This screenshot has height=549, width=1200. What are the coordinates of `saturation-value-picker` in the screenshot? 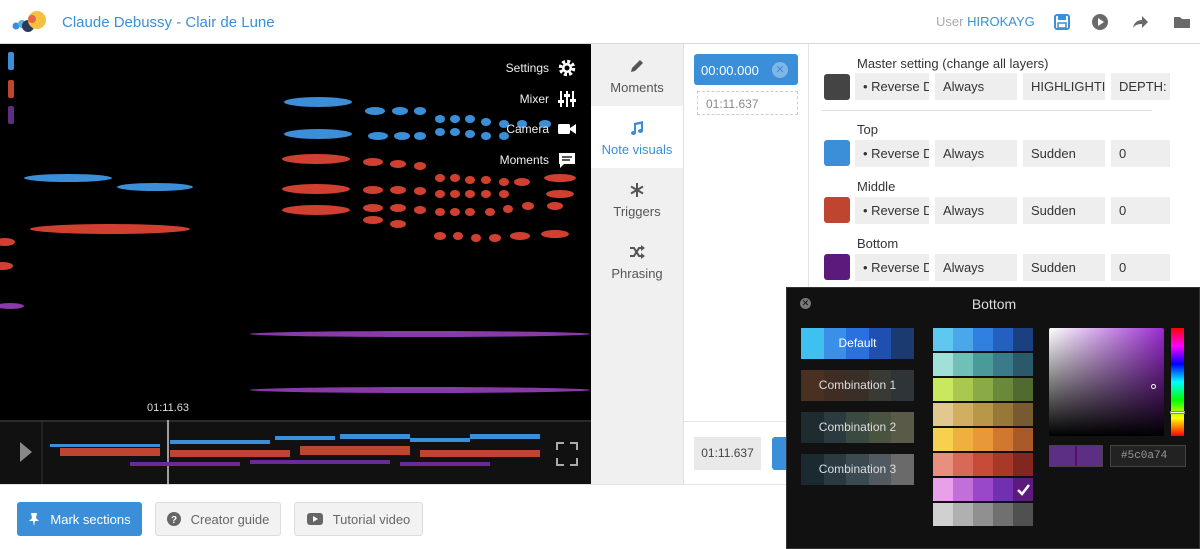 It's located at (1106, 382).